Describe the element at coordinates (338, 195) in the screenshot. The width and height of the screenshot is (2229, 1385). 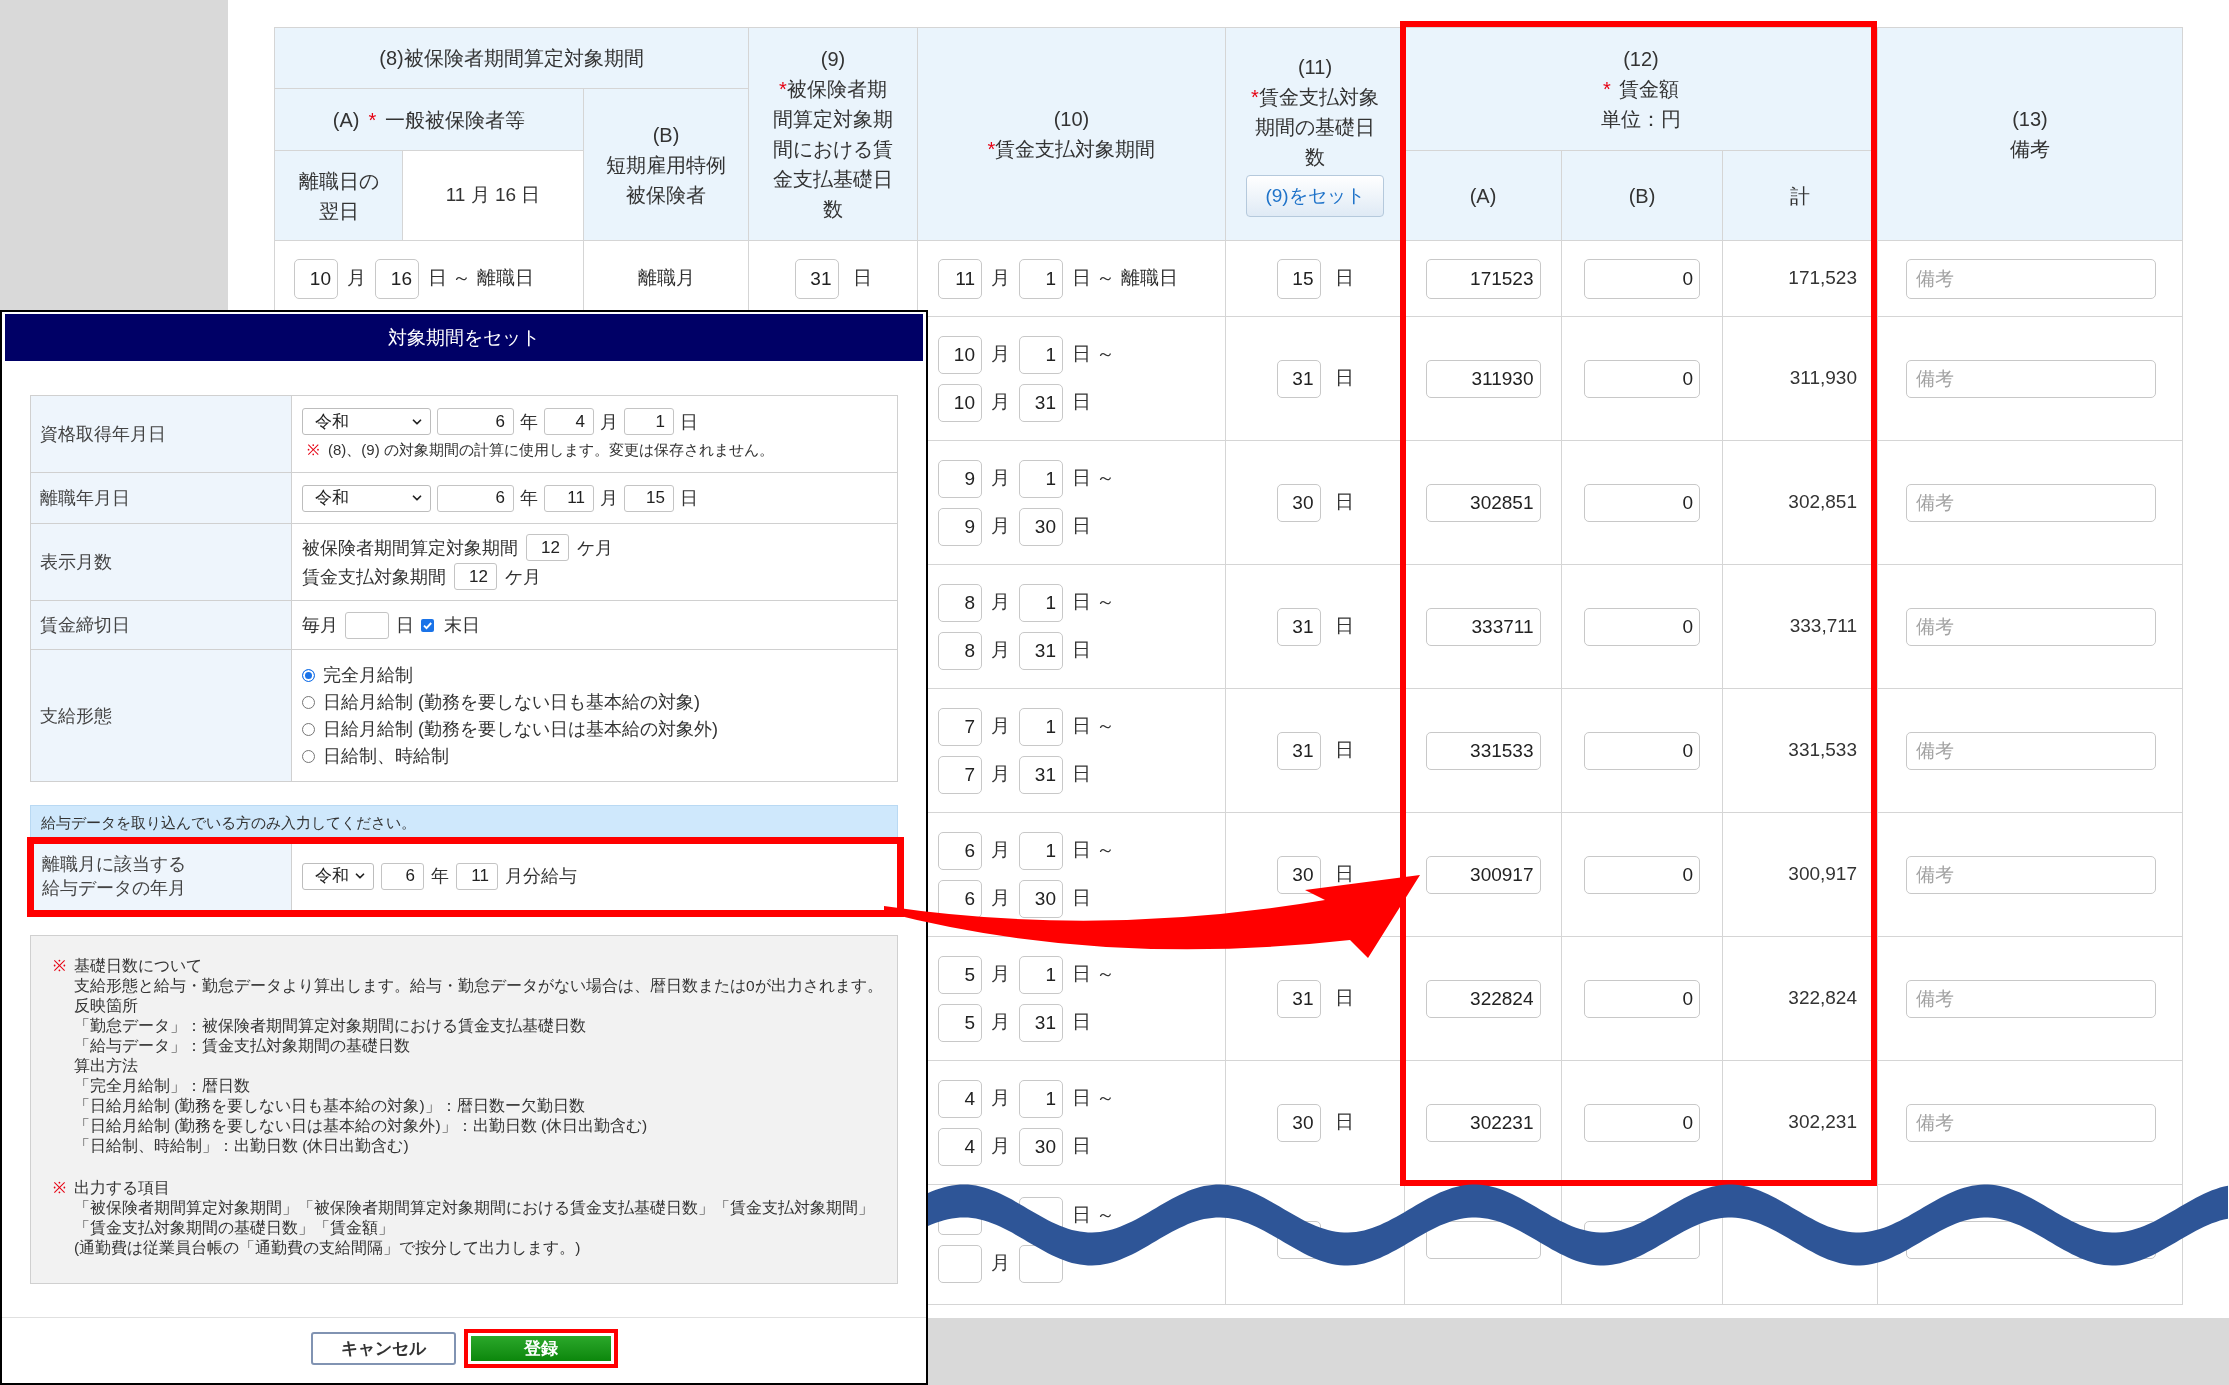
I see `column-header: 離職日の翌日` at that location.